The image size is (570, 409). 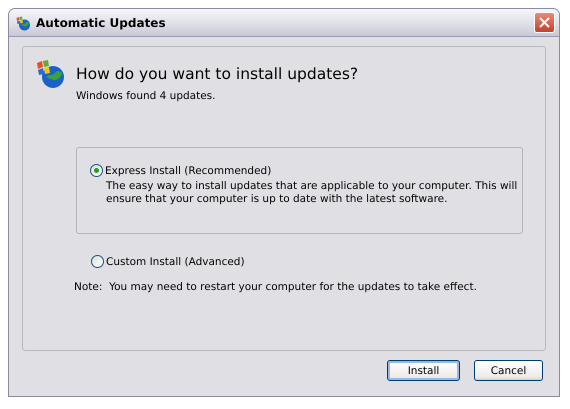 I want to click on note-text: Note: You may need to restart your computer for the updates to take effect., so click(x=276, y=287).